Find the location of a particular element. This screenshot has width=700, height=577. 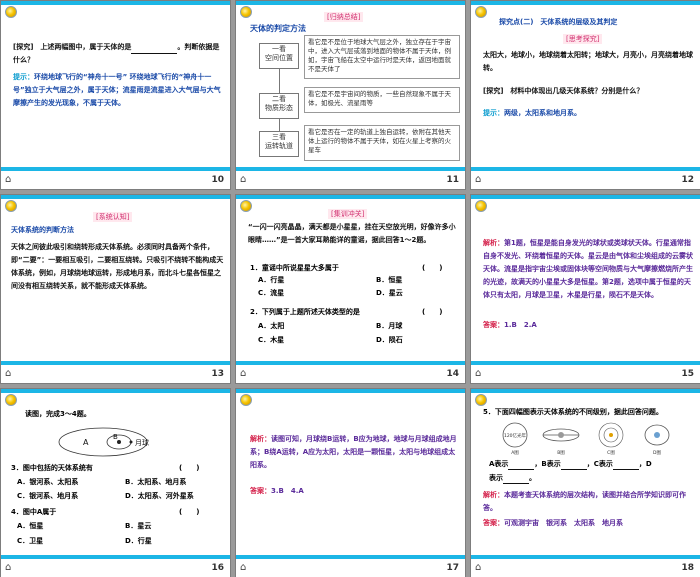

orbit-diagram: A B 月球 is located at coordinates (103, 442).